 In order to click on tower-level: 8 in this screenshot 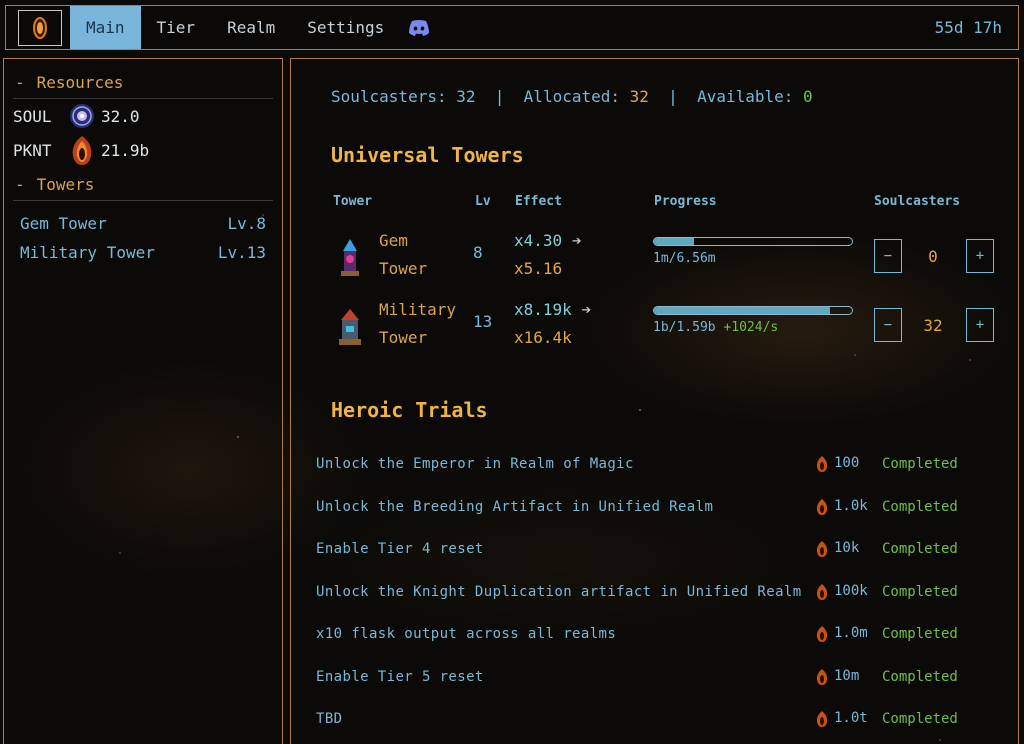, I will do `click(478, 252)`.